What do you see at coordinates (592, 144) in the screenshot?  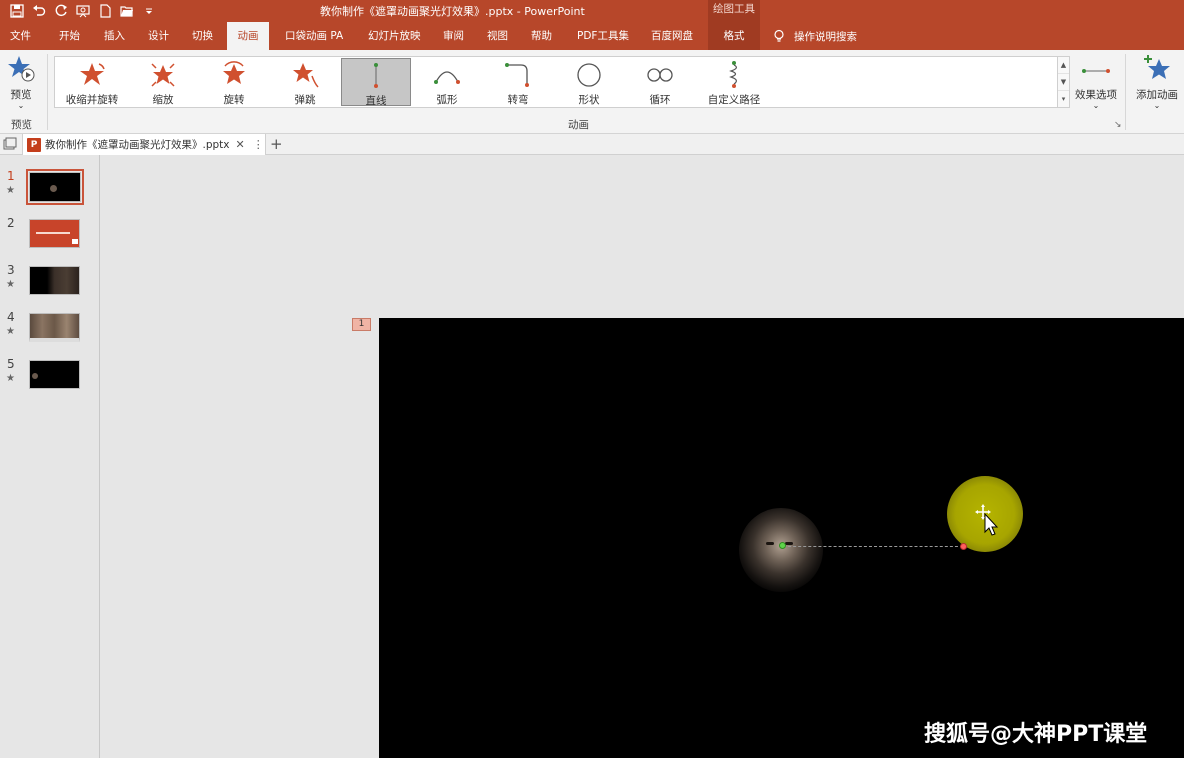 I see `document-tab-bar: P 教你制作《遮罩动画聚光灯效果》.pptx ✕ ⋮ +` at bounding box center [592, 144].